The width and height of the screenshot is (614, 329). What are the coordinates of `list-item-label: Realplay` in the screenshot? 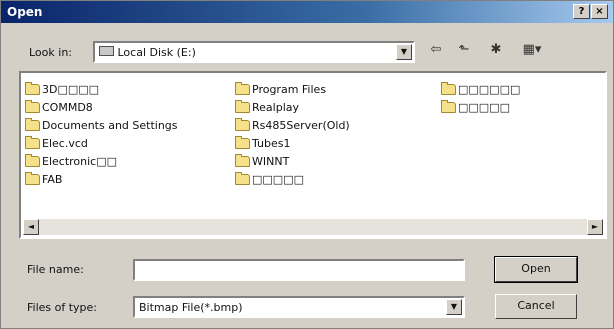 It's located at (276, 107).